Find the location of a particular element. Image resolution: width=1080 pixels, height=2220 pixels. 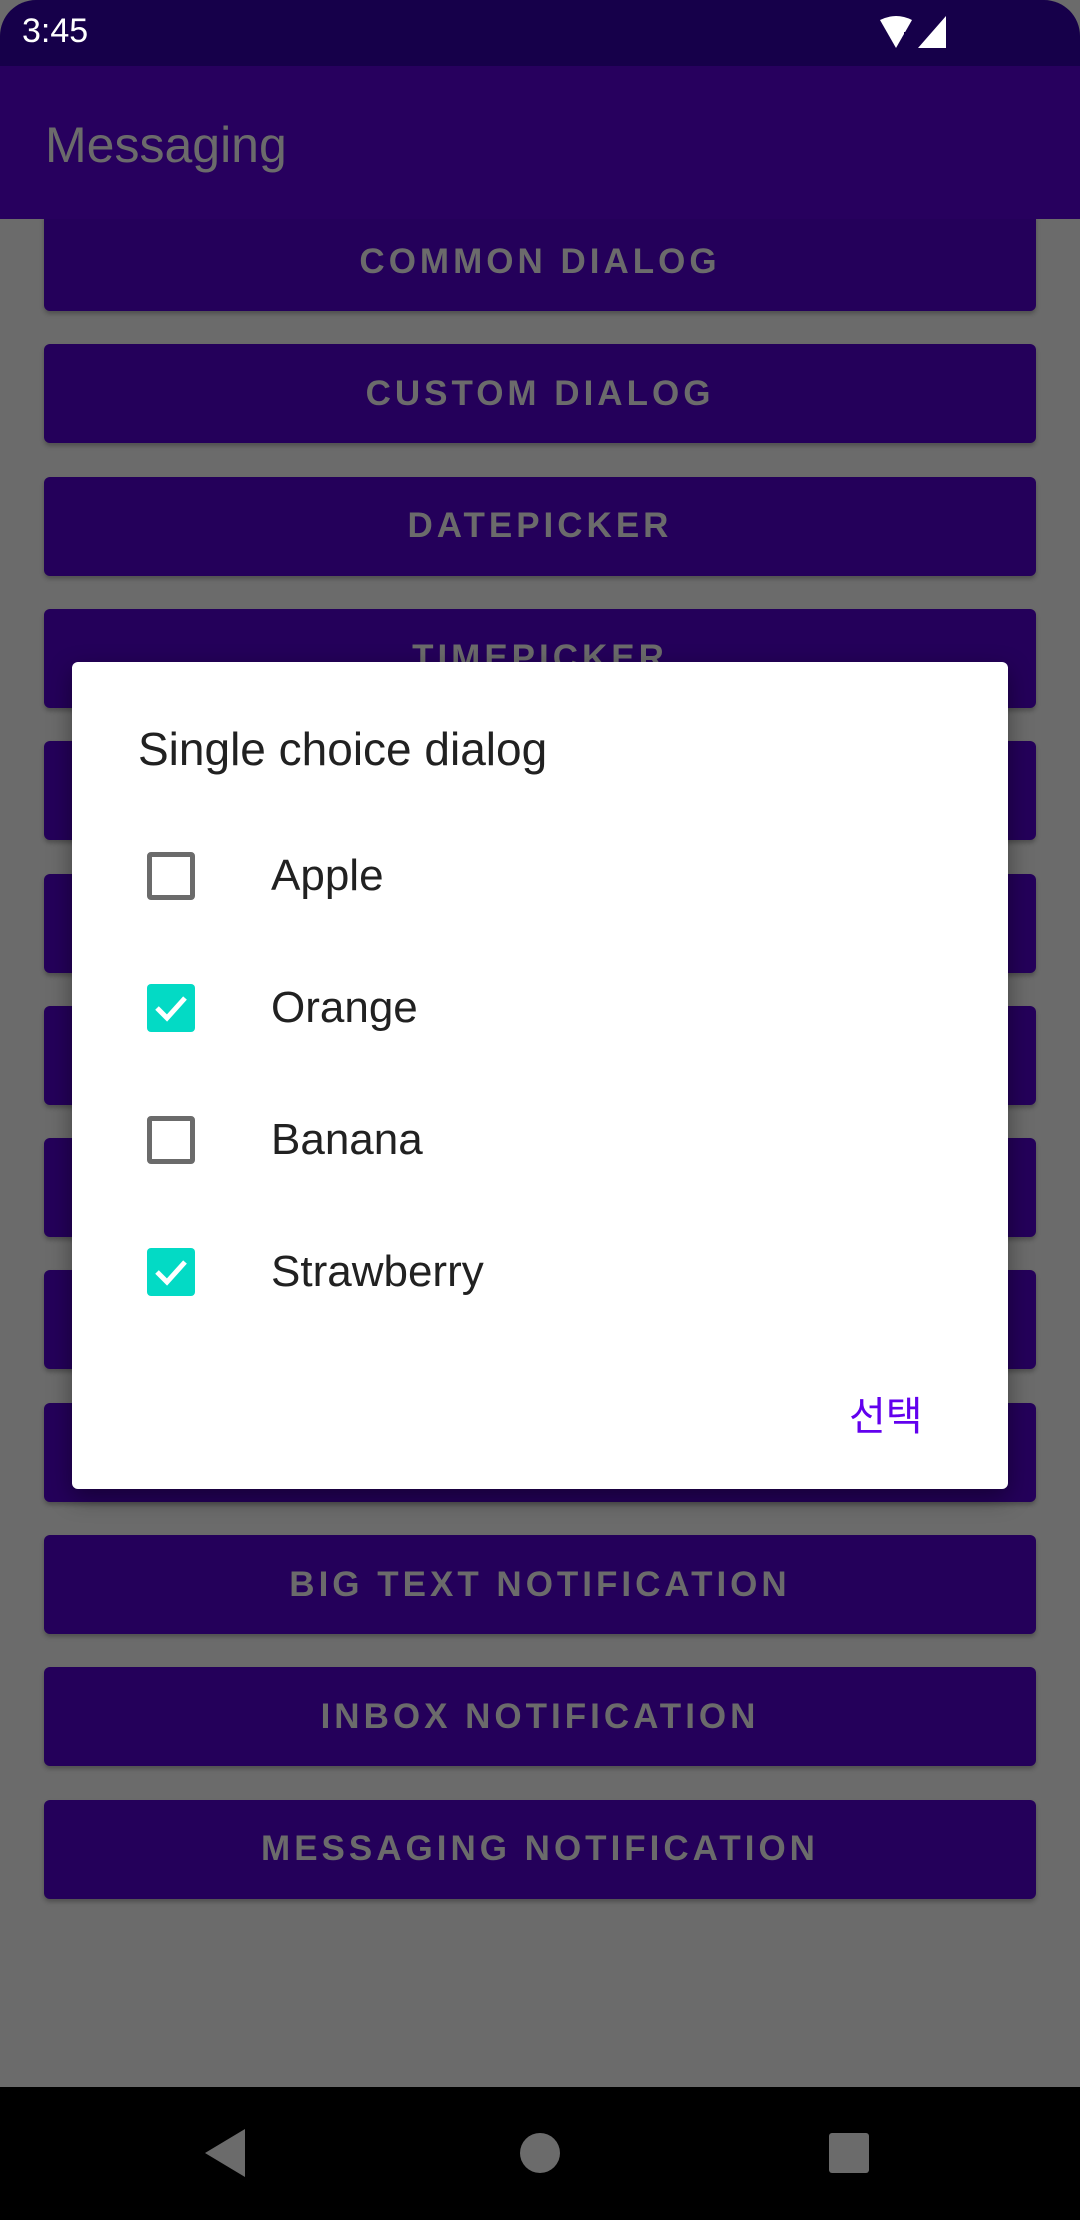

navigation-bar is located at coordinates (540, 2153).